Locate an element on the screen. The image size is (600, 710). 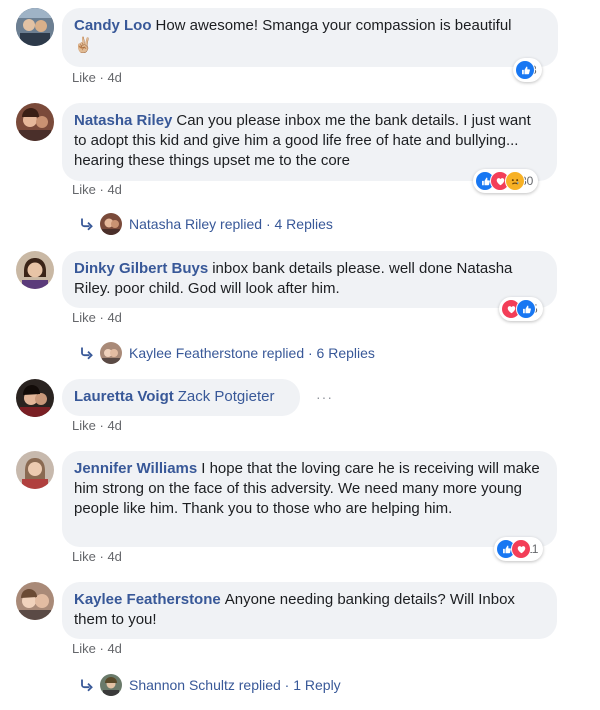
more-options-icon: ··· is located at coordinates (324, 397).